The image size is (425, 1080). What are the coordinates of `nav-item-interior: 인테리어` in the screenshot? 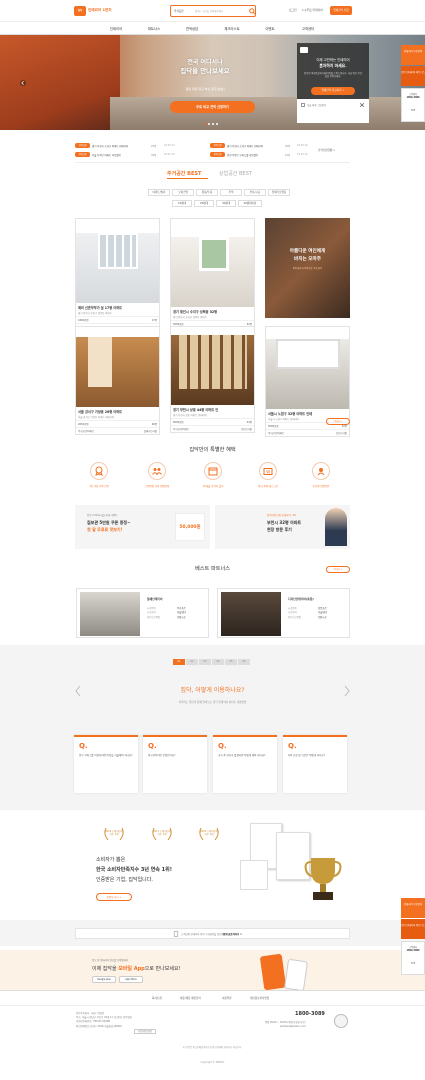 It's located at (116, 28).